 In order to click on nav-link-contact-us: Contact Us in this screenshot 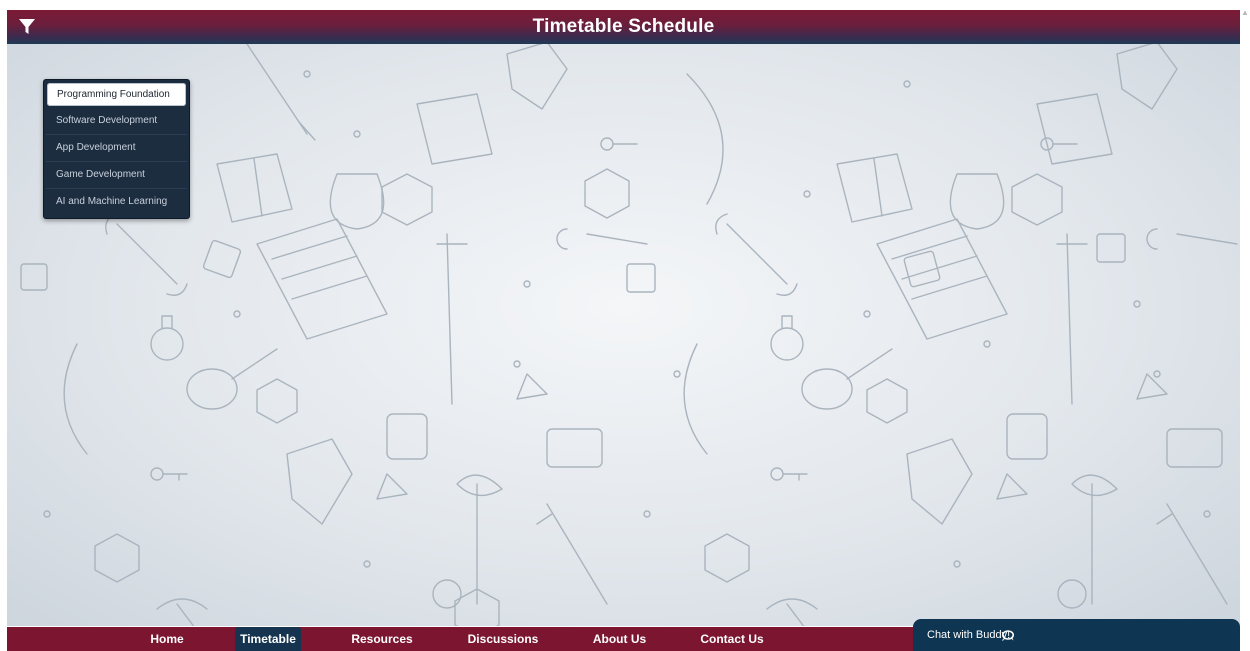, I will do `click(732, 639)`.